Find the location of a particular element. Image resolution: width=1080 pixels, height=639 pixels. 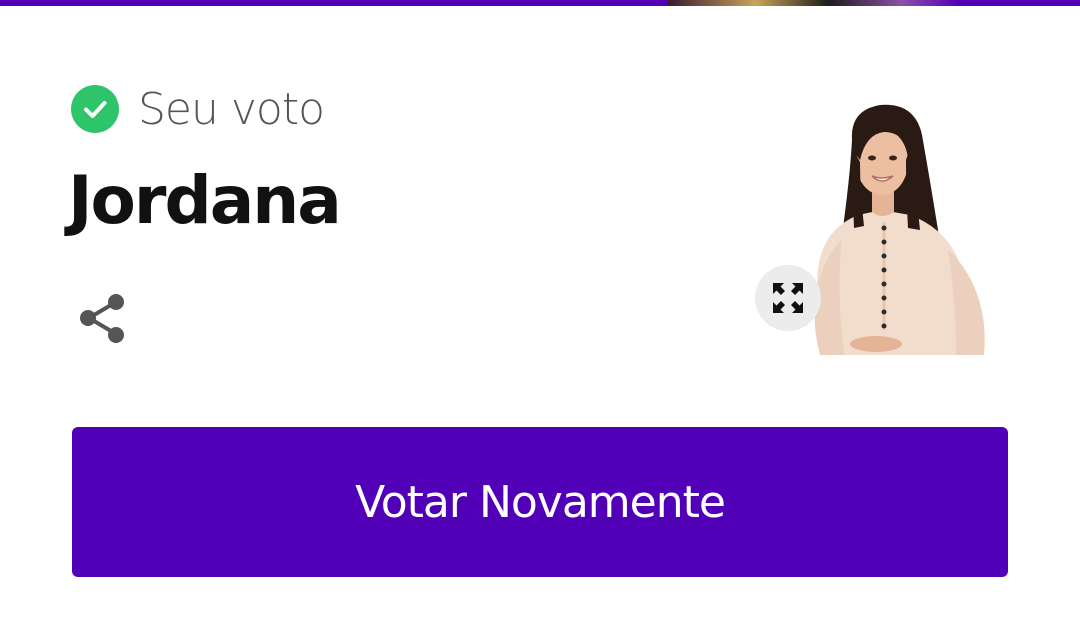

expand-photo-button is located at coordinates (788, 298).